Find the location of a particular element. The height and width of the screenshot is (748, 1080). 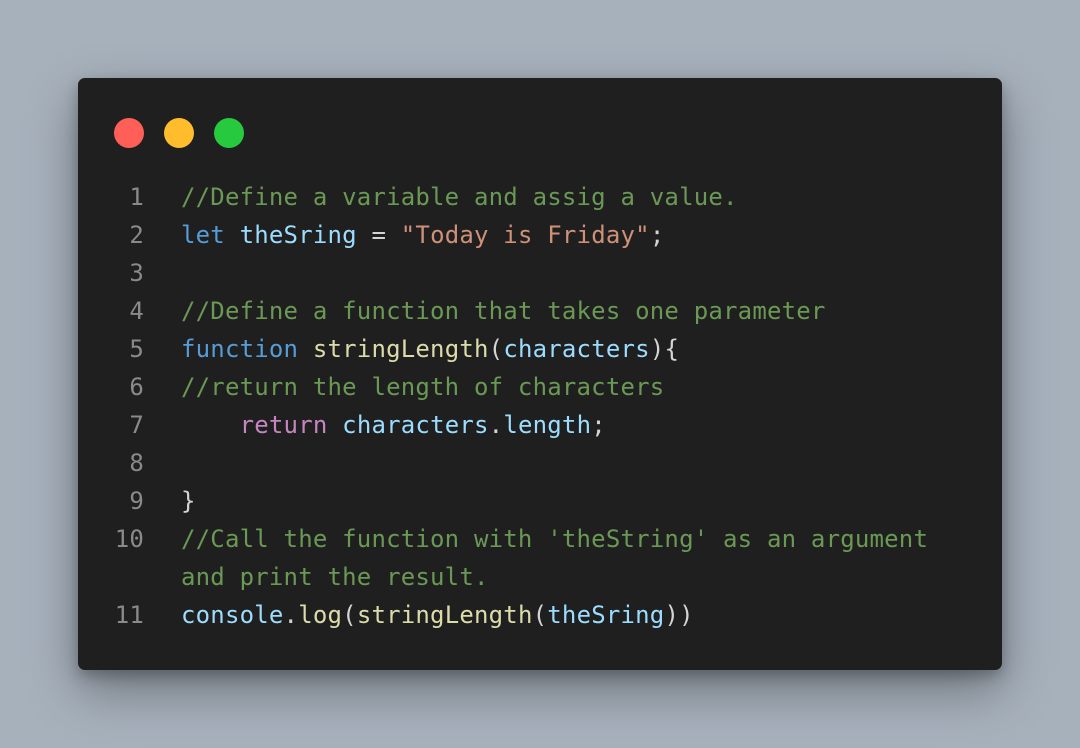

line-text: and print the result. is located at coordinates (335, 577).